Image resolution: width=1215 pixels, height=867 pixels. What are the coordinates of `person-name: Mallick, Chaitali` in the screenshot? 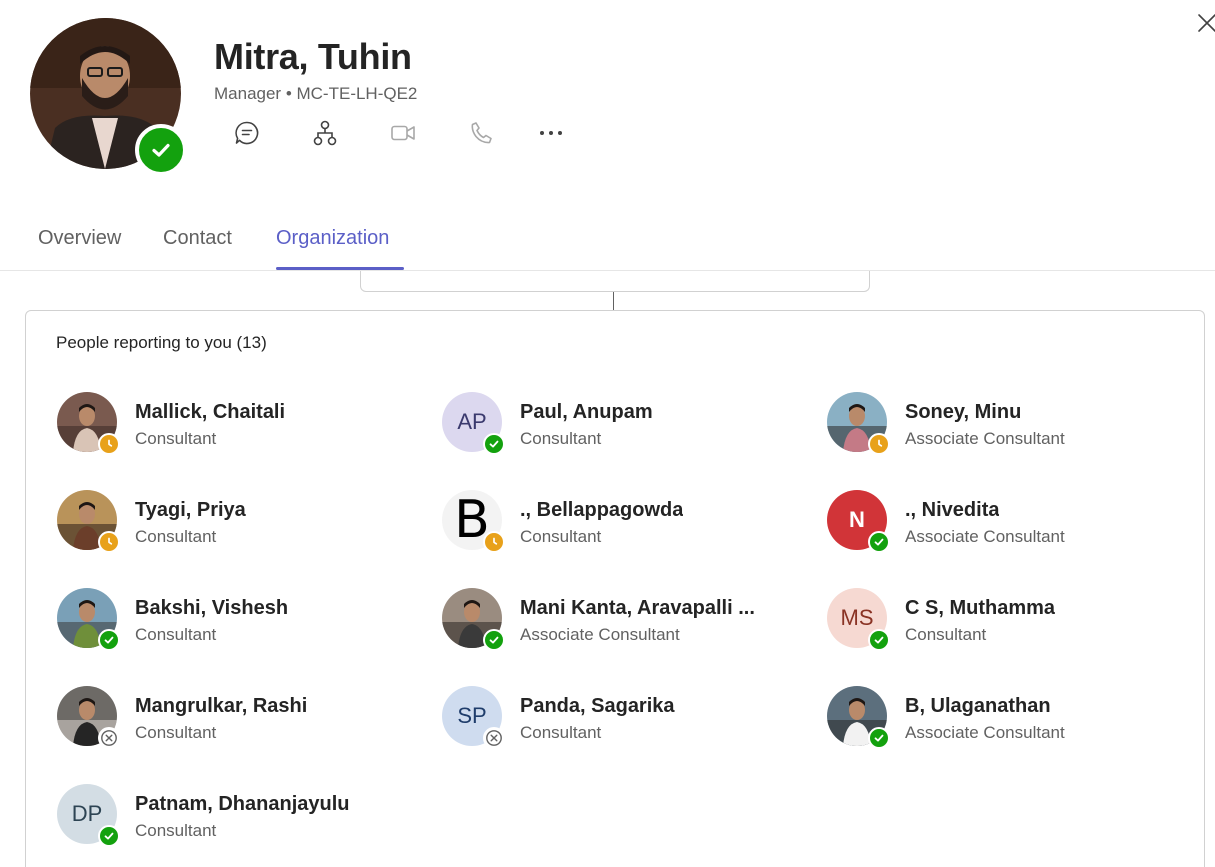 It's located at (210, 412).